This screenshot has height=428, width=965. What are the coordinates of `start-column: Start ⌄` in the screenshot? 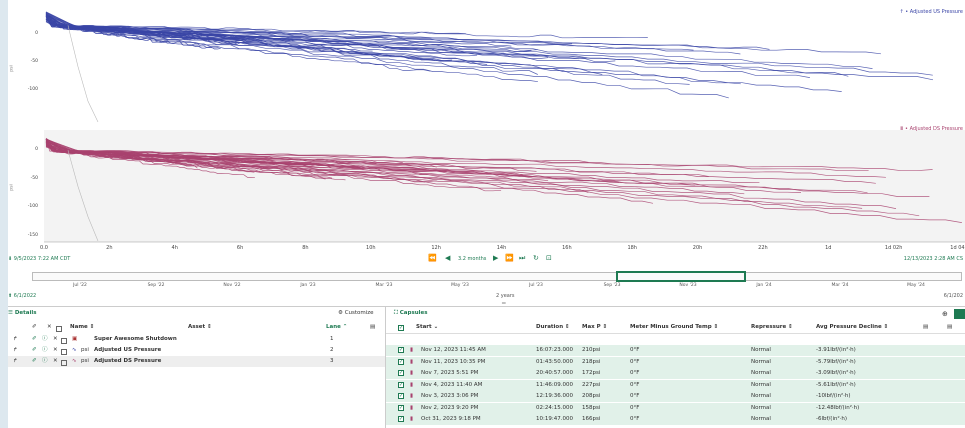 It's located at (427, 327).